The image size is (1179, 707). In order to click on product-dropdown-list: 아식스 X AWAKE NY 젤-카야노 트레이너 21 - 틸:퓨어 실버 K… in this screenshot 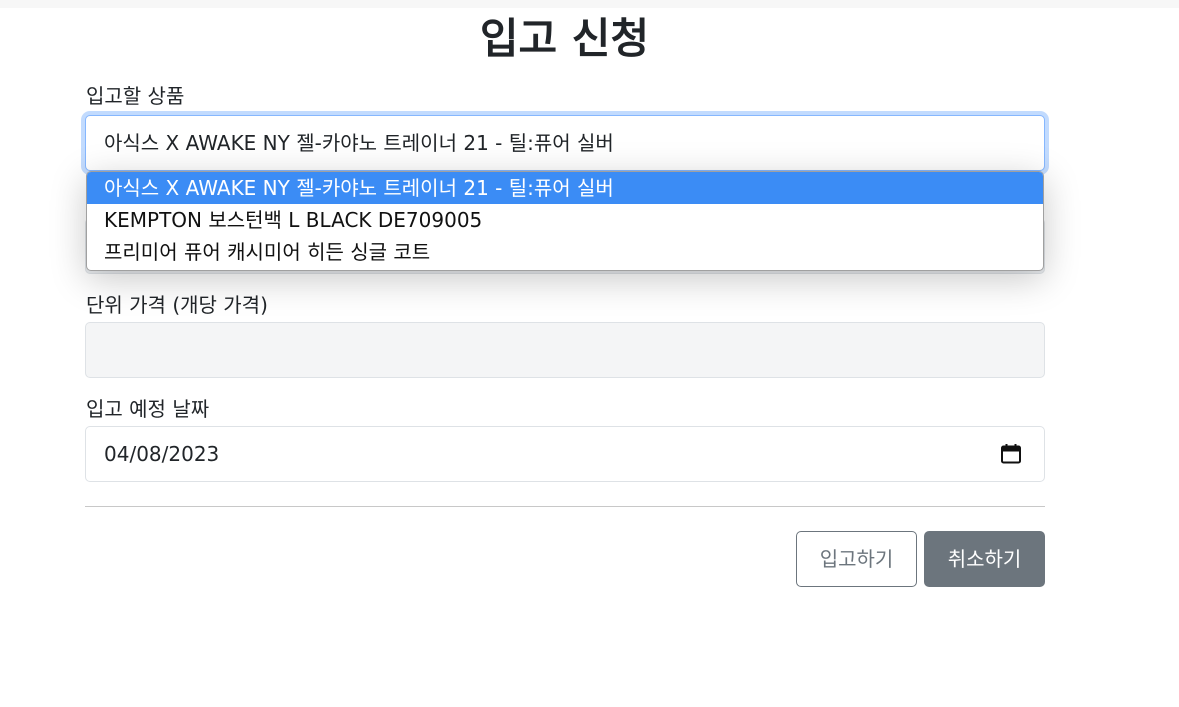, I will do `click(565, 221)`.